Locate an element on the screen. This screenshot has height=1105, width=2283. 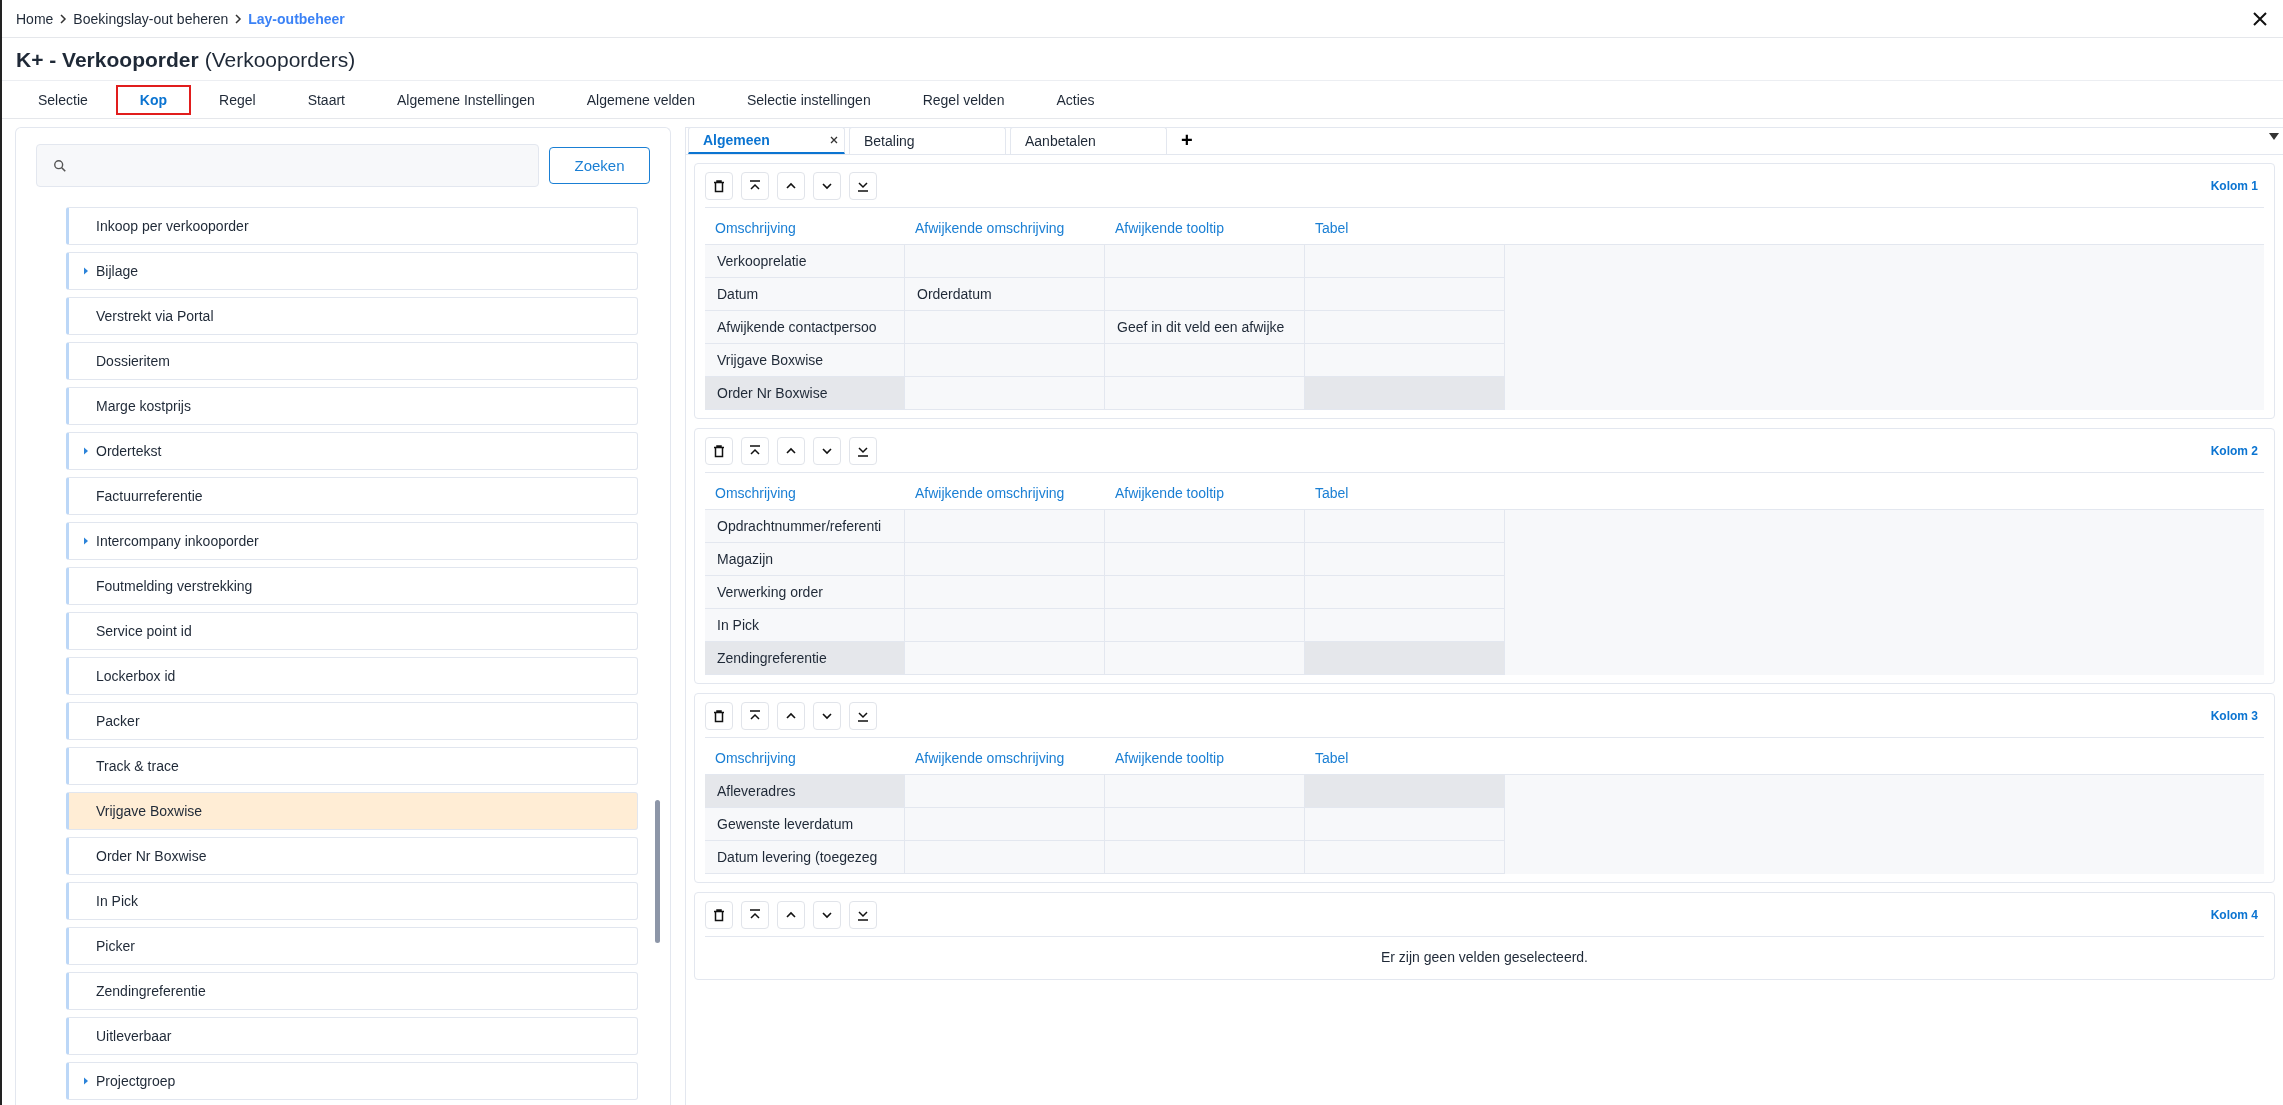
column-title-link: Kolom 1 is located at coordinates (2234, 186).